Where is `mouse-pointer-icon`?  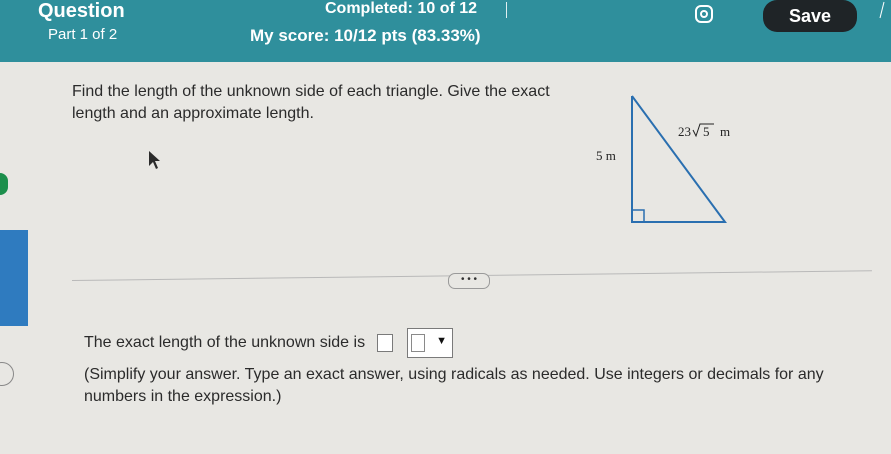 mouse-pointer-icon is located at coordinates (154, 160).